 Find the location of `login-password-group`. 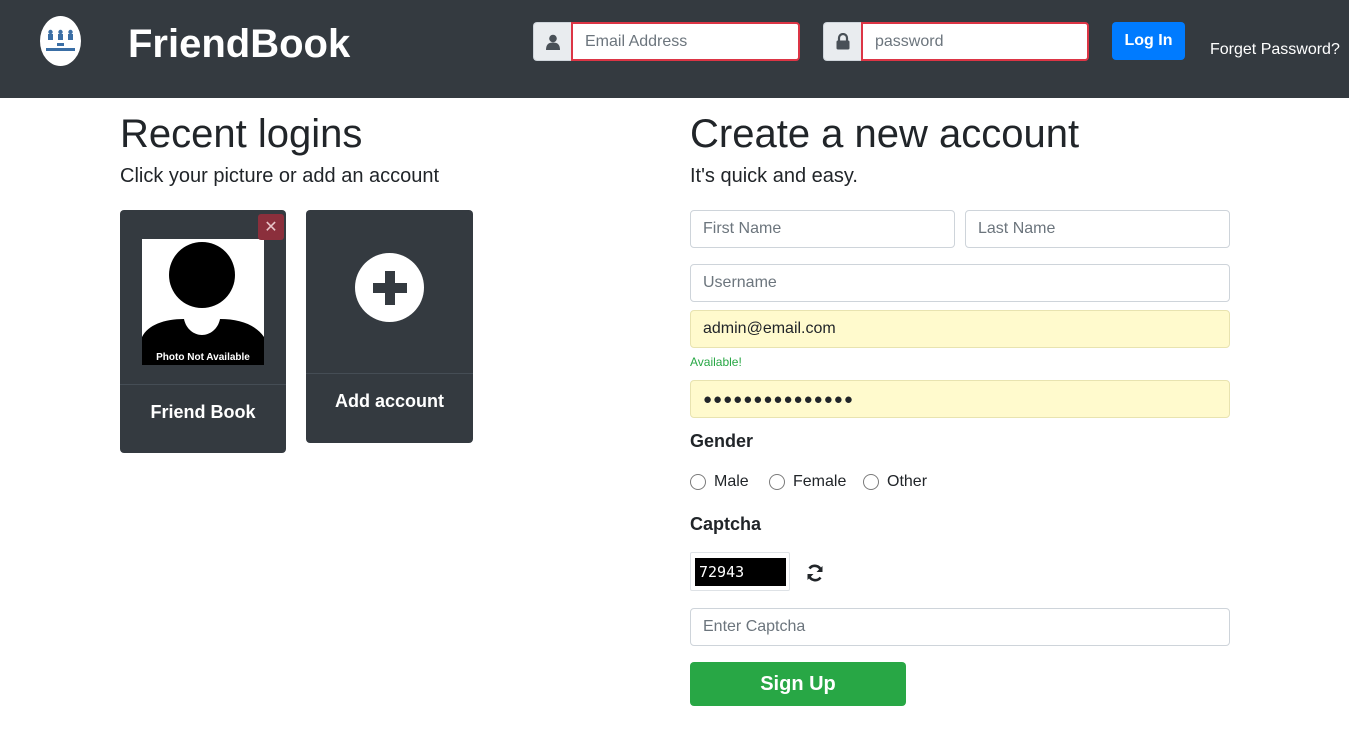

login-password-group is located at coordinates (956, 41).